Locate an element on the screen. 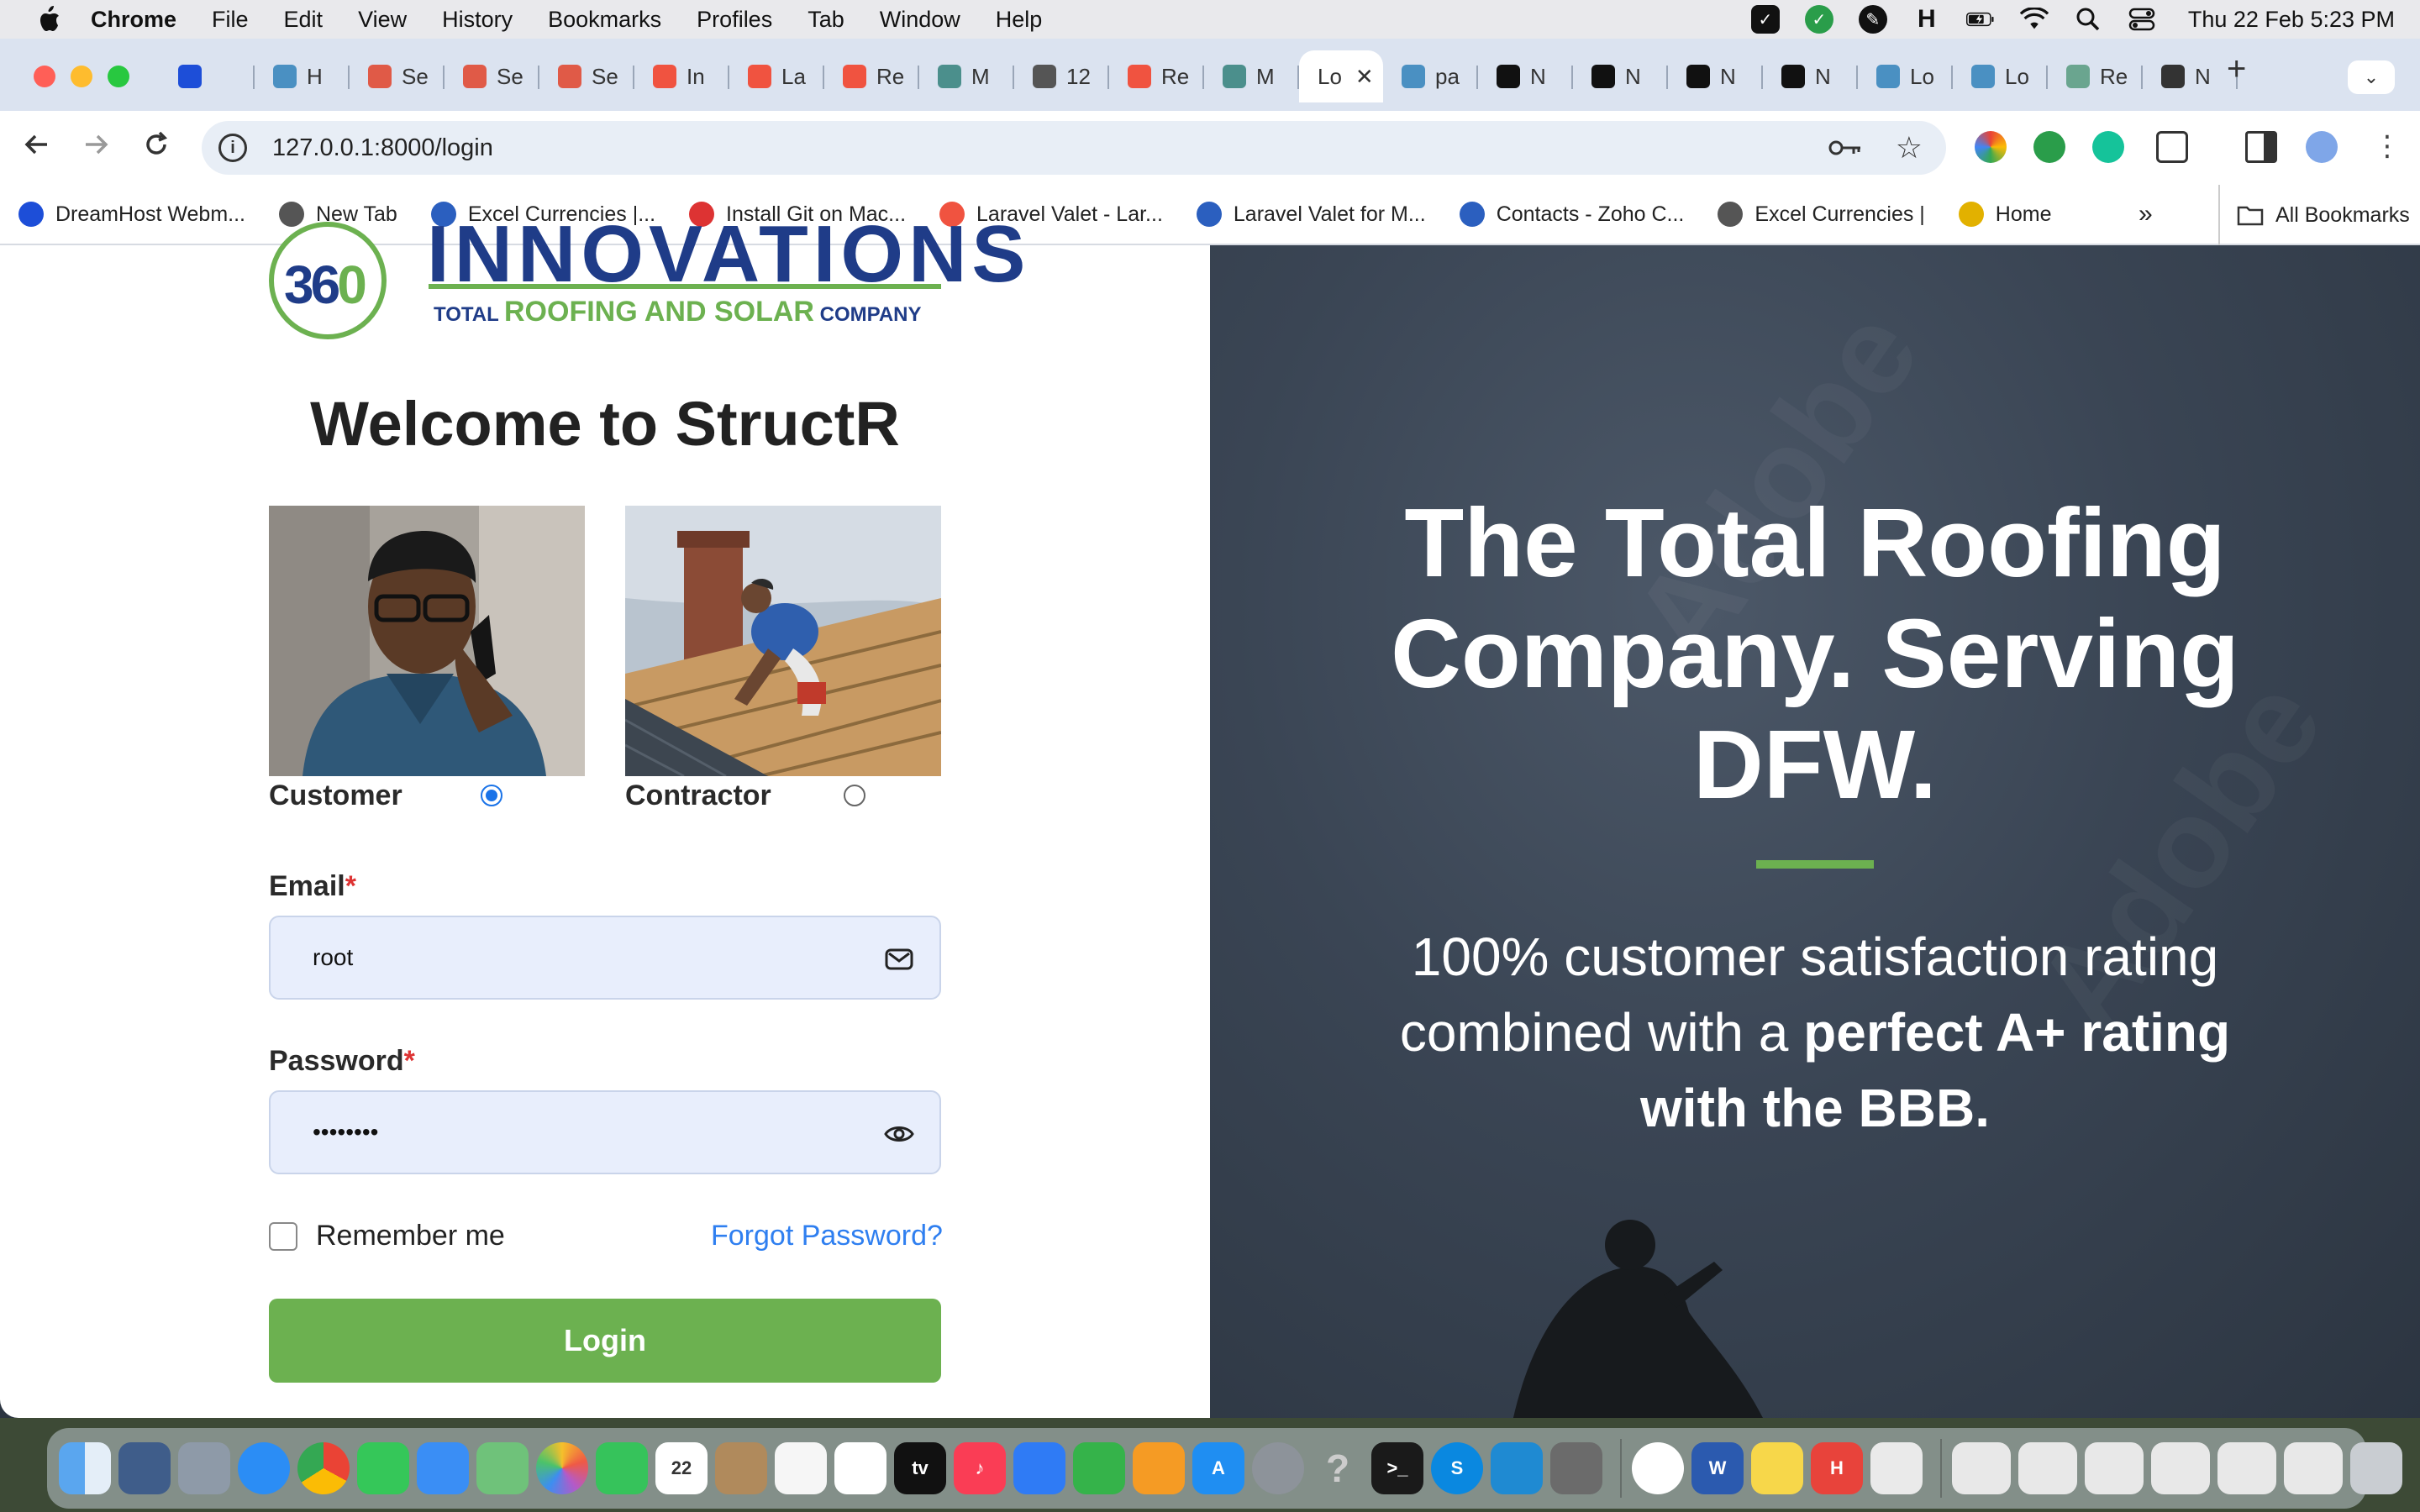 The width and height of the screenshot is (2420, 1512). remember-me-checkbox is located at coordinates (283, 1236).